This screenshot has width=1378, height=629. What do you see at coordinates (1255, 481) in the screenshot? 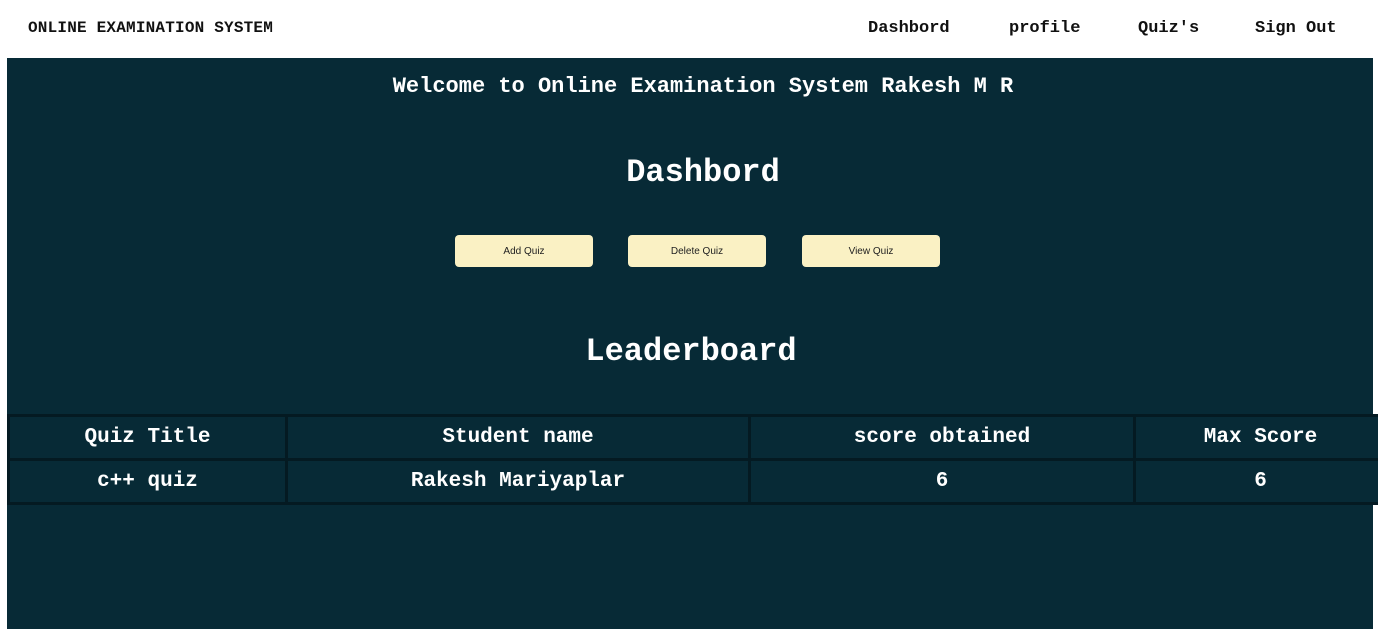
I see `cell-max-score: 6` at bounding box center [1255, 481].